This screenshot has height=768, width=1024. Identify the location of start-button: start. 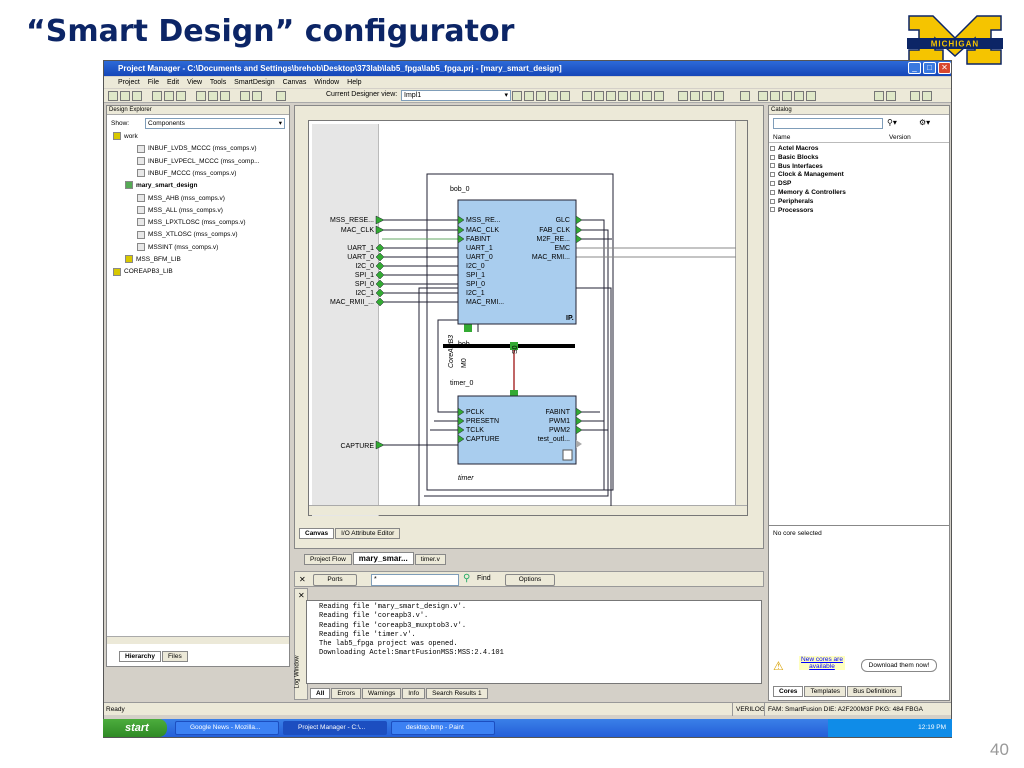
(135, 728).